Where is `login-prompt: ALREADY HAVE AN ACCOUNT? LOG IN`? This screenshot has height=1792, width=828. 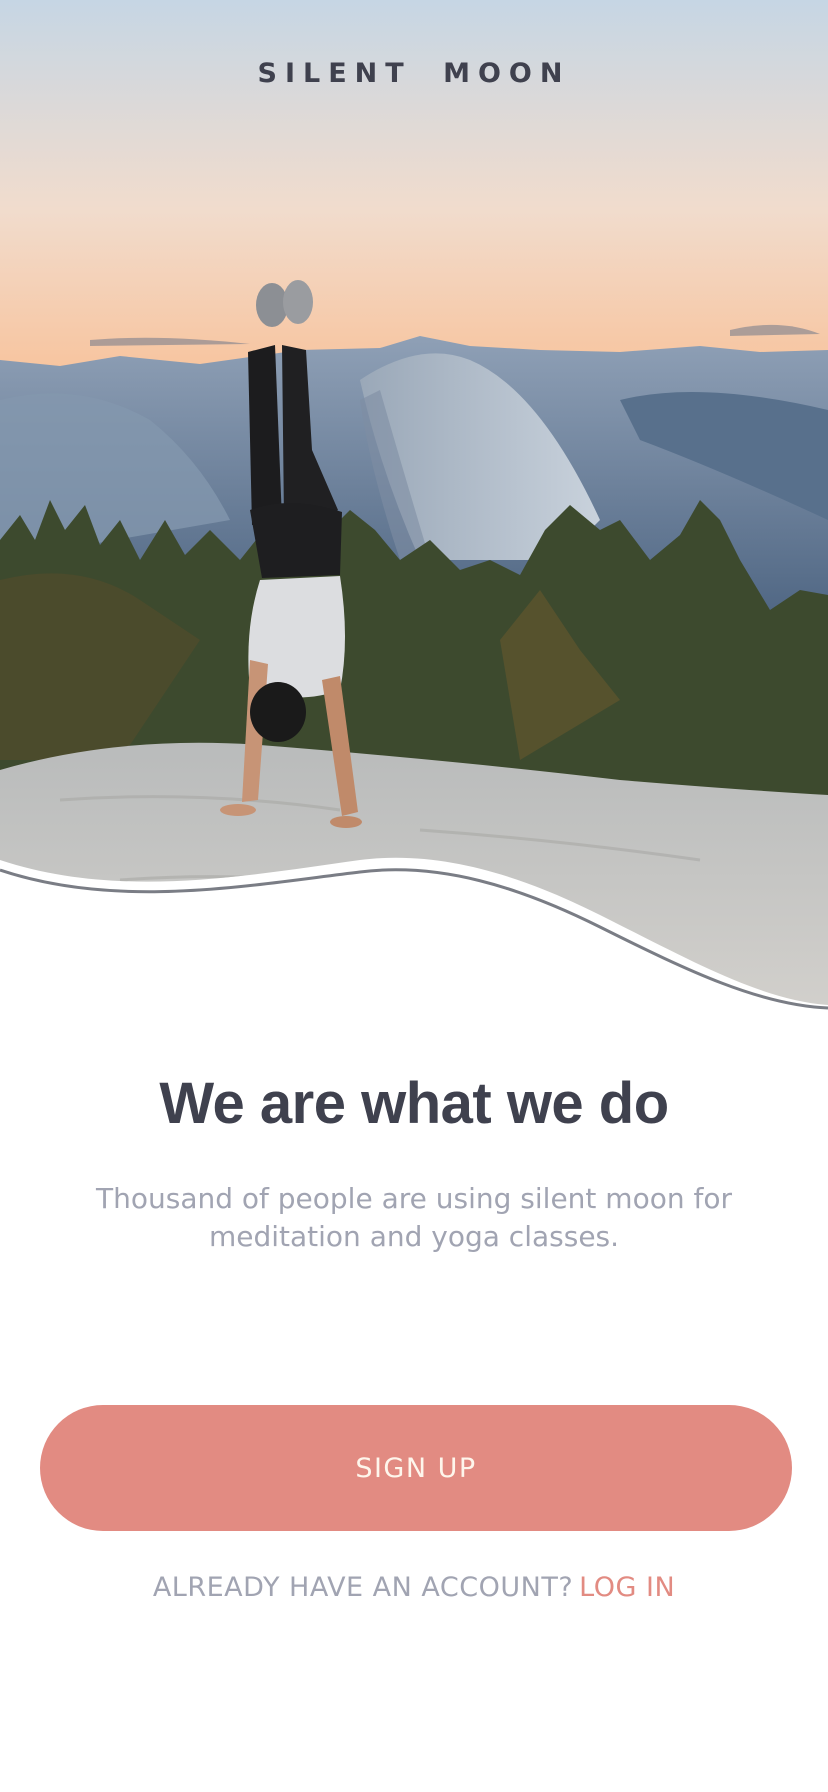 login-prompt: ALREADY HAVE AN ACCOUNT? LOG IN is located at coordinates (414, 1587).